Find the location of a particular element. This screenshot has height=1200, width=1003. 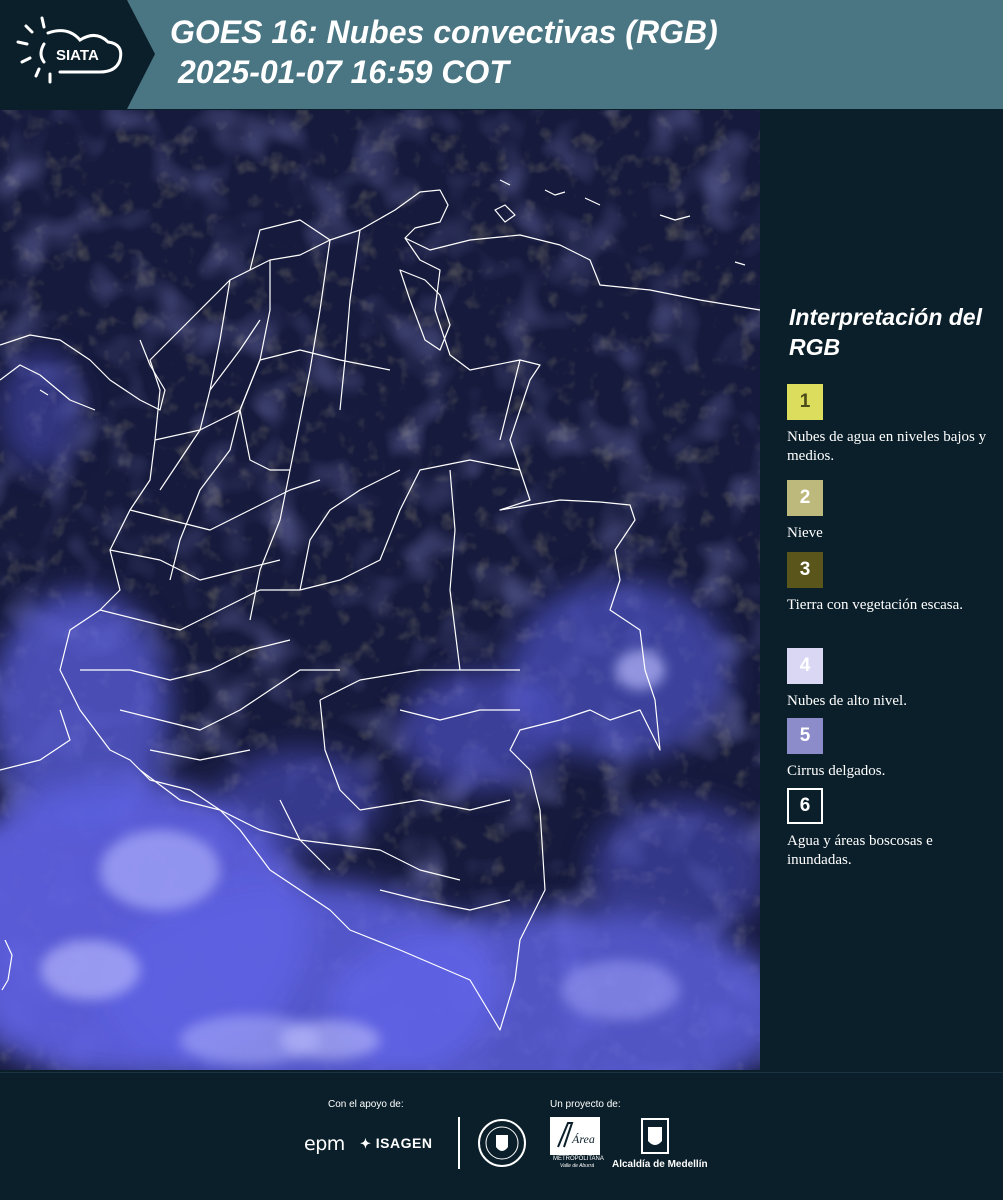

legend-swatch-2: 2 is located at coordinates (805, 498).